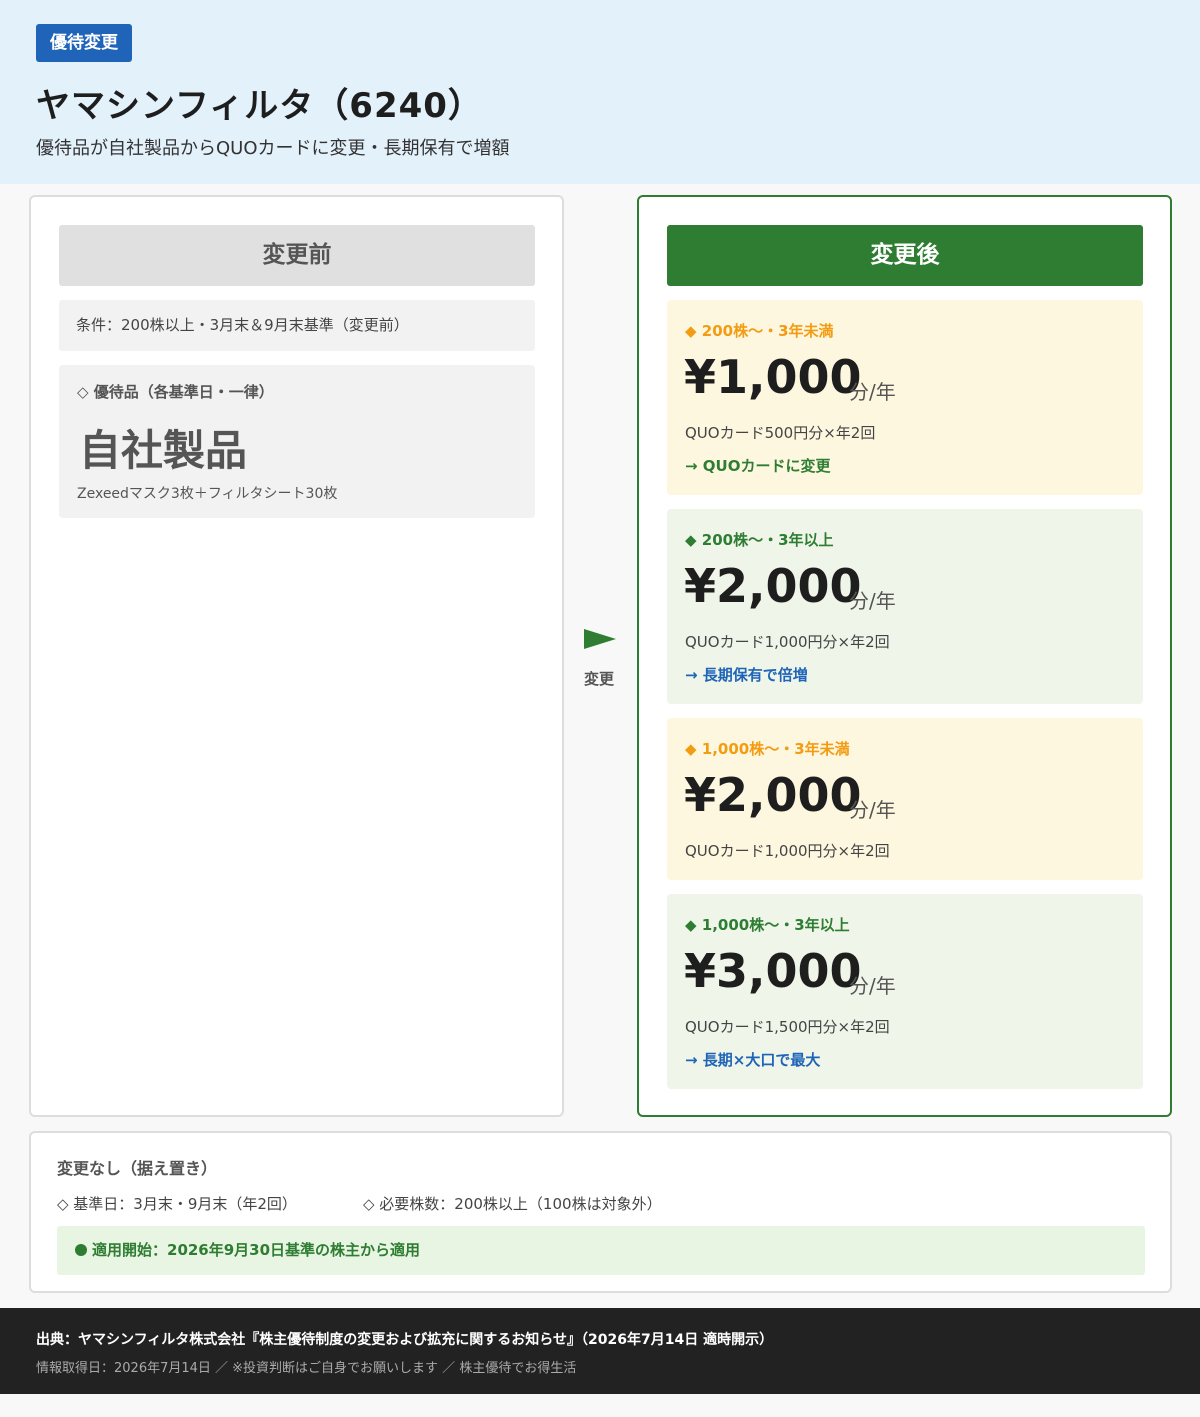 The image size is (1200, 1417). Describe the element at coordinates (207, 494) in the screenshot. I see `before-item-desc: Zexeedマスク3枚＋フィルタシート30枚` at that location.